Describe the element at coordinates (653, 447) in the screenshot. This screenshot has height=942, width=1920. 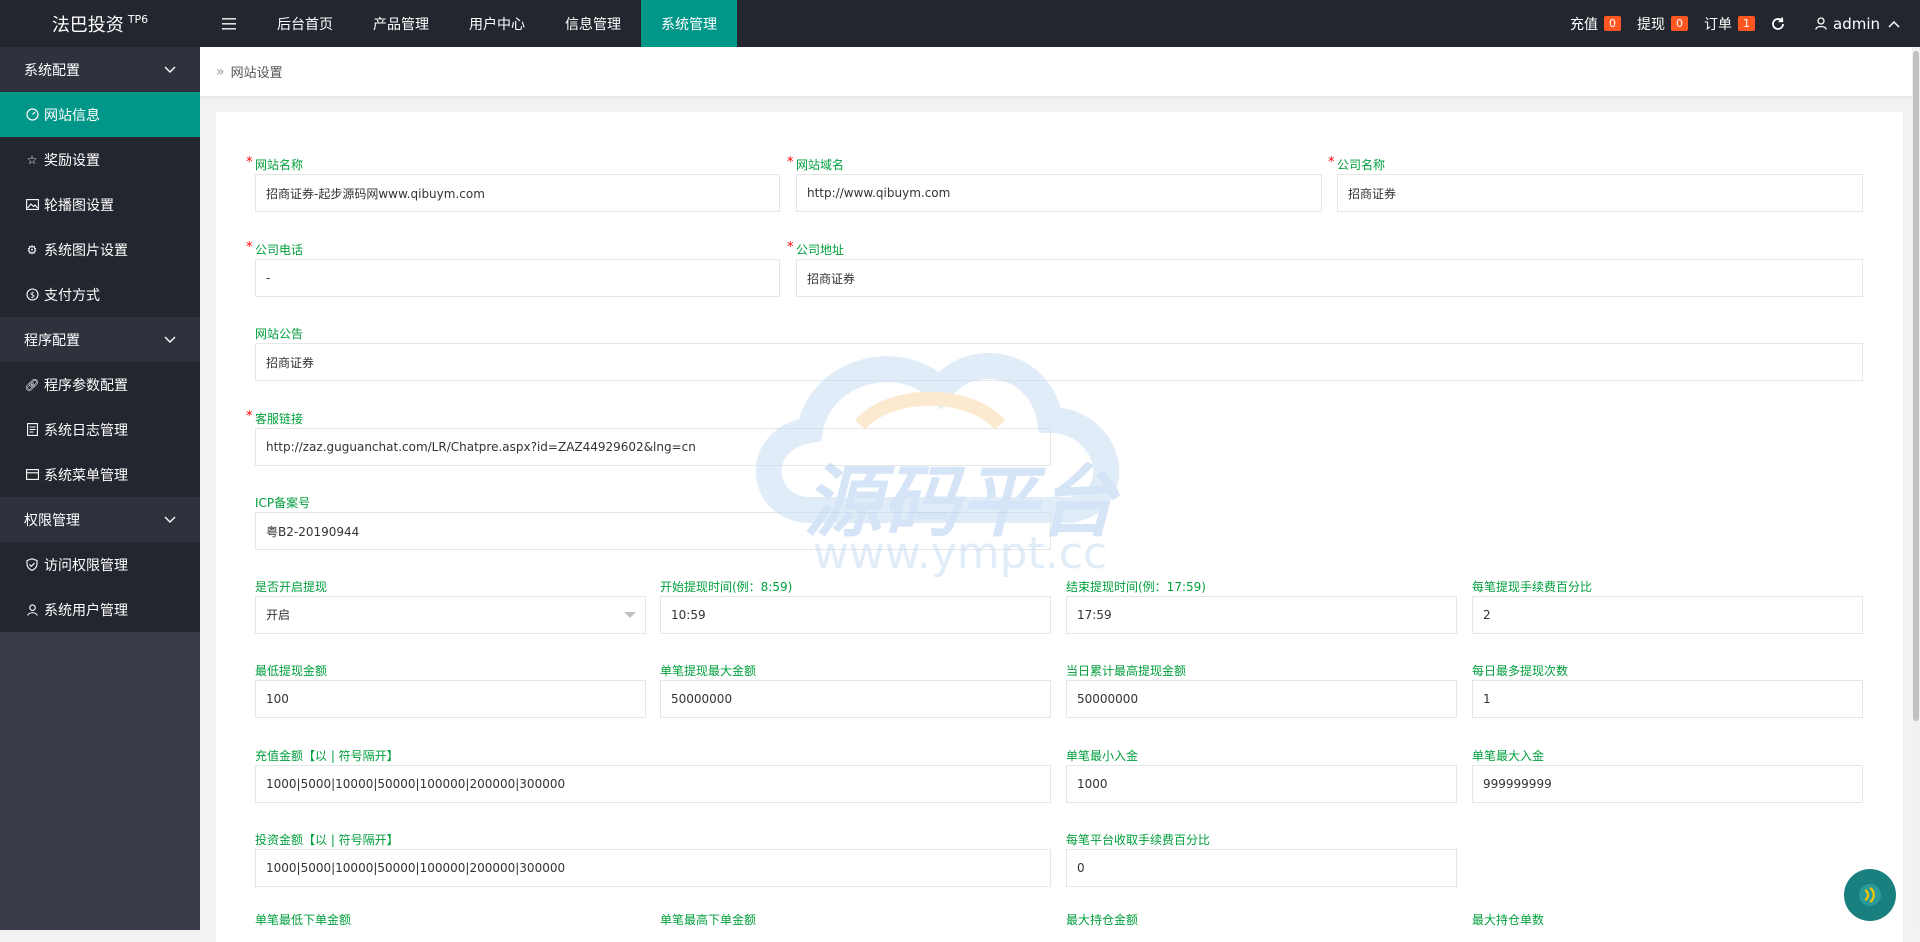
I see `service-link-input` at that location.